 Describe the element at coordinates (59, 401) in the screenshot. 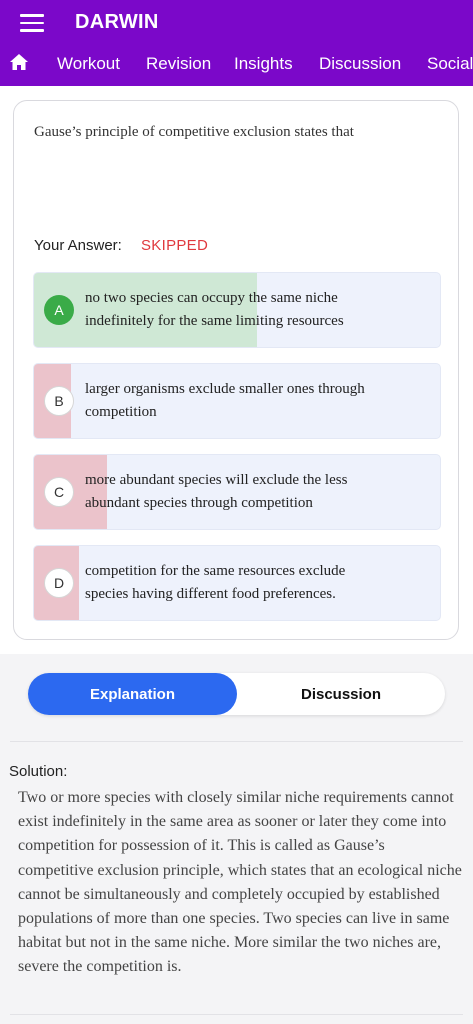

I see `option-b-badge: B` at that location.